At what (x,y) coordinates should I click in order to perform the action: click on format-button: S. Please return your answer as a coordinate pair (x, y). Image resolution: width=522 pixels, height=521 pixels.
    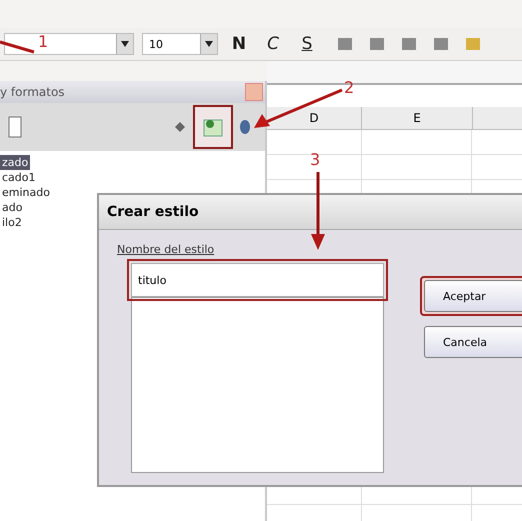
    Looking at the image, I should click on (307, 44).